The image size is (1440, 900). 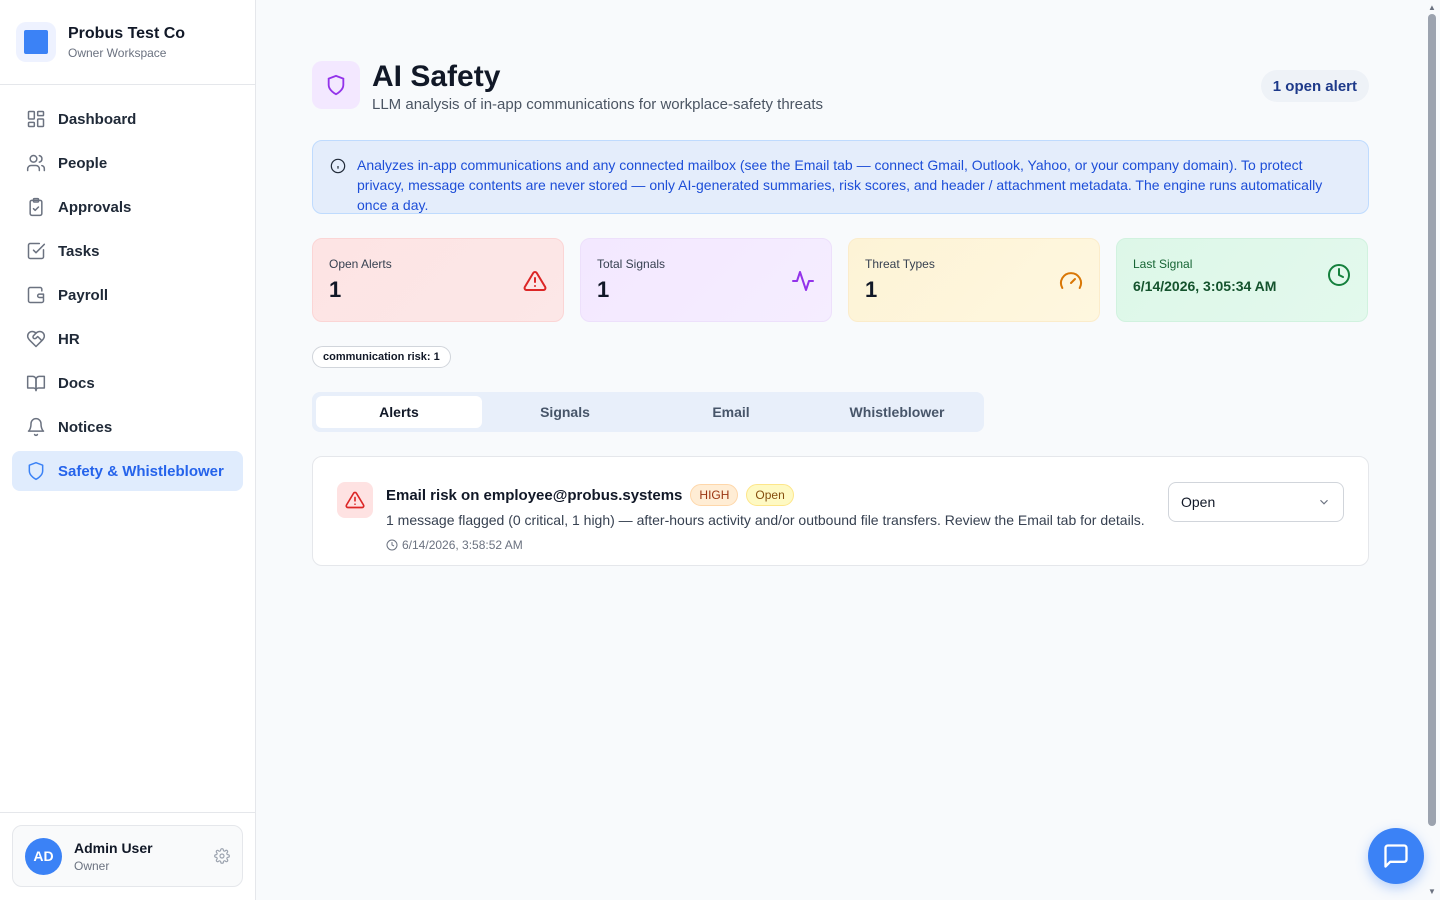 What do you see at coordinates (1314, 86) in the screenshot?
I see `open-alert-count-badge: 1 open alert` at bounding box center [1314, 86].